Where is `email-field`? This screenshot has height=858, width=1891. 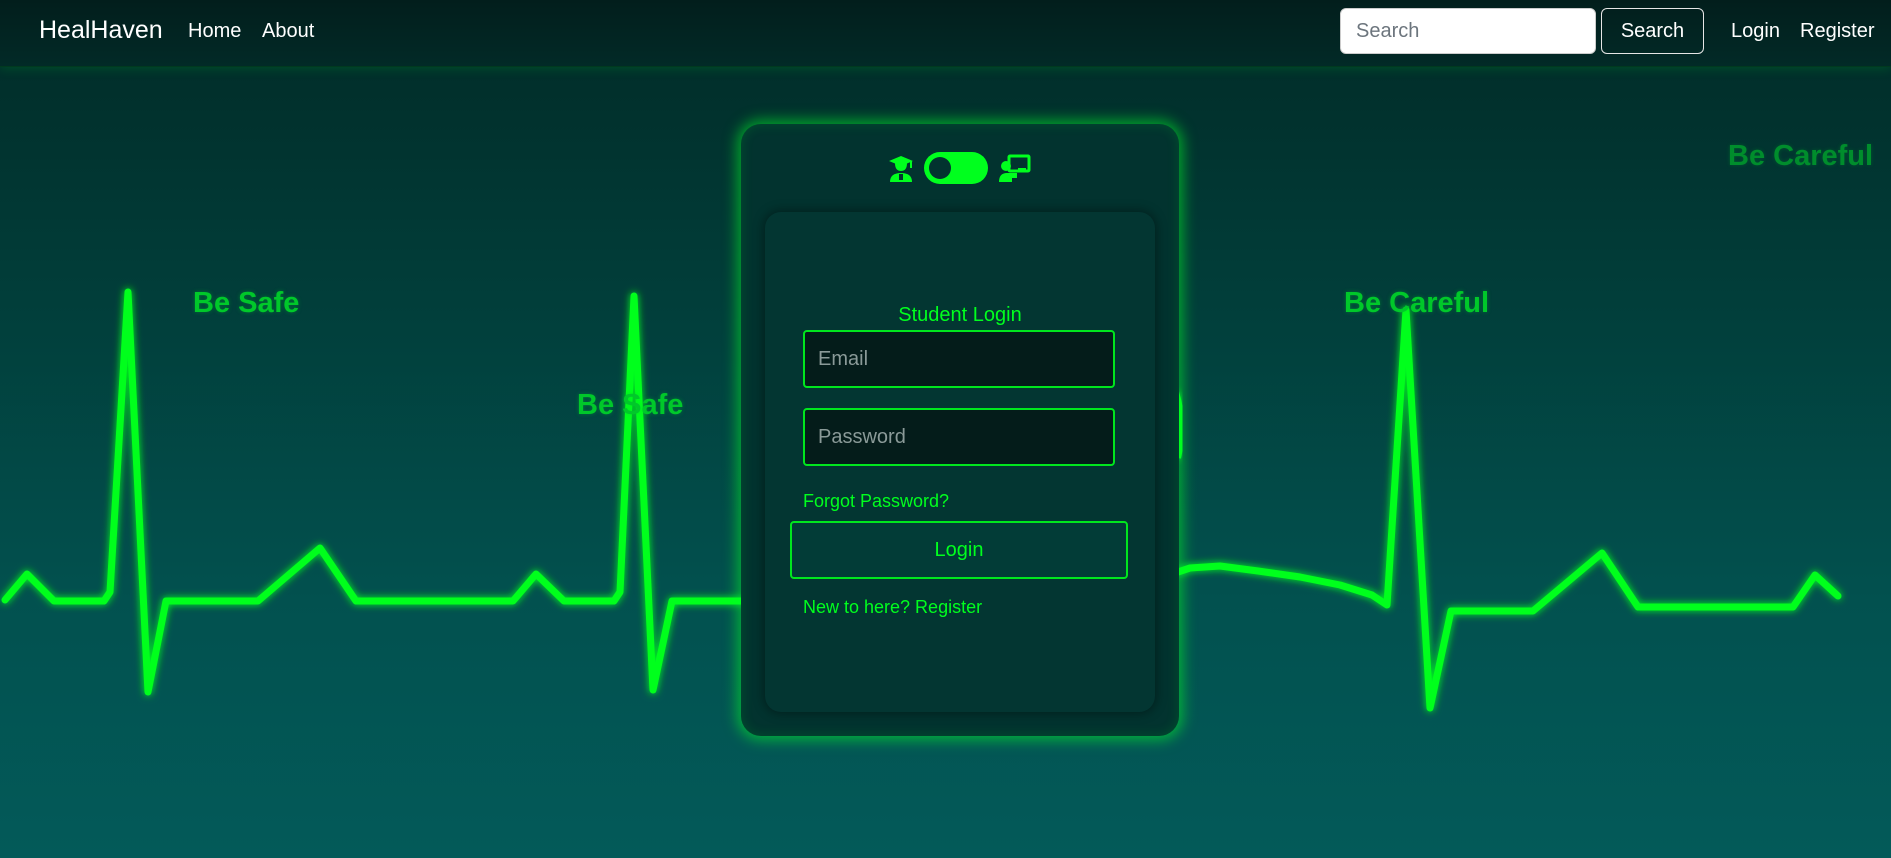
email-field is located at coordinates (959, 359).